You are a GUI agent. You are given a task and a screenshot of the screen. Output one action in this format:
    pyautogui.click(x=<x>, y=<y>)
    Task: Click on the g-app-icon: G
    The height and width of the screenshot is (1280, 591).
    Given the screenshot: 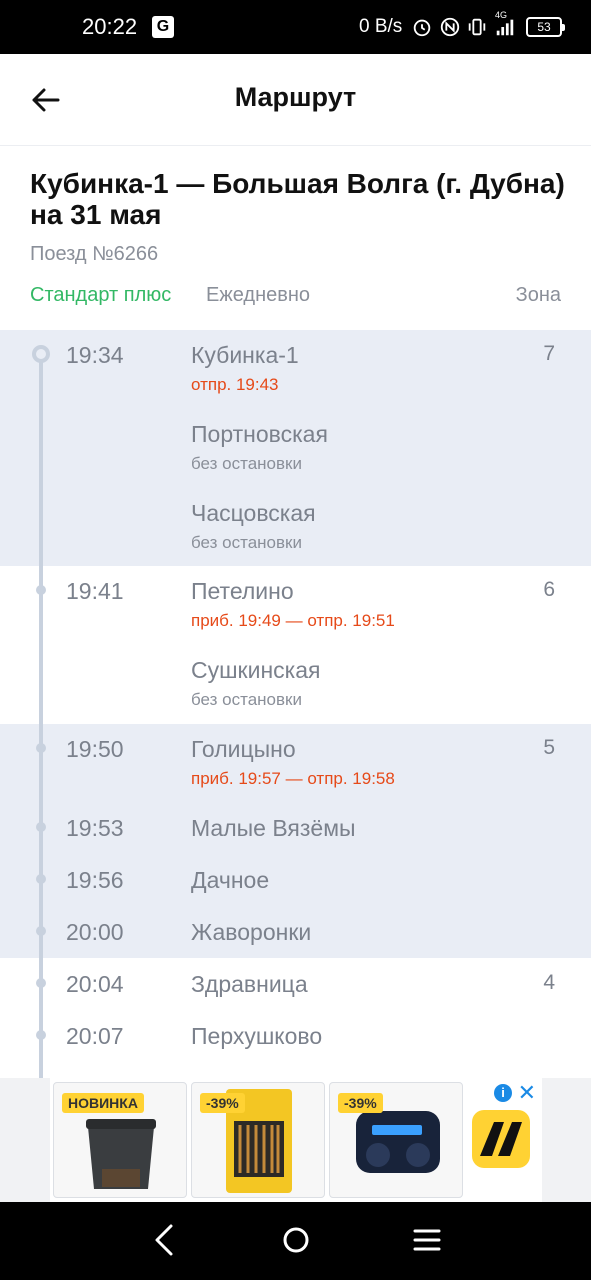 What is the action you would take?
    pyautogui.click(x=163, y=27)
    